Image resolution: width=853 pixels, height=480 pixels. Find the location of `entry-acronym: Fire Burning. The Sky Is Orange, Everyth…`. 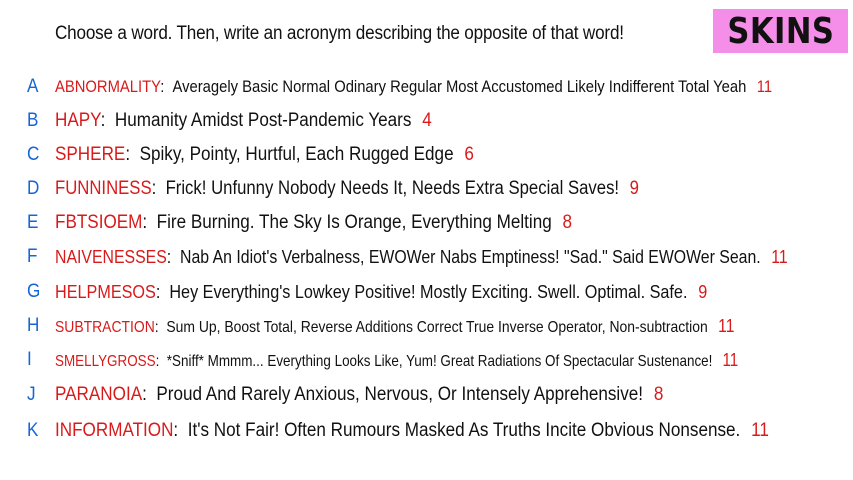

entry-acronym: Fire Burning. The Sky Is Orange, Everyth… is located at coordinates (354, 222).